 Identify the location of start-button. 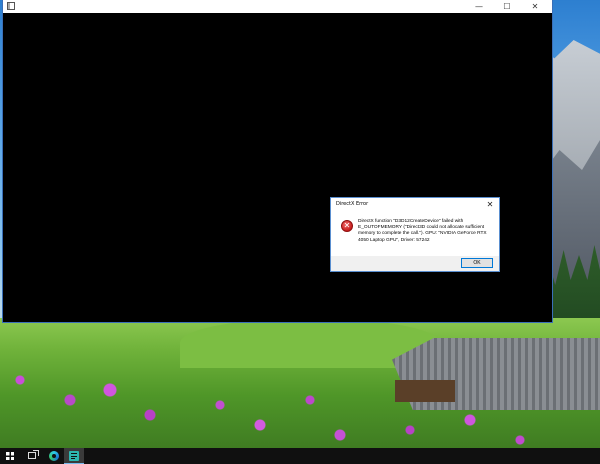
(10, 456).